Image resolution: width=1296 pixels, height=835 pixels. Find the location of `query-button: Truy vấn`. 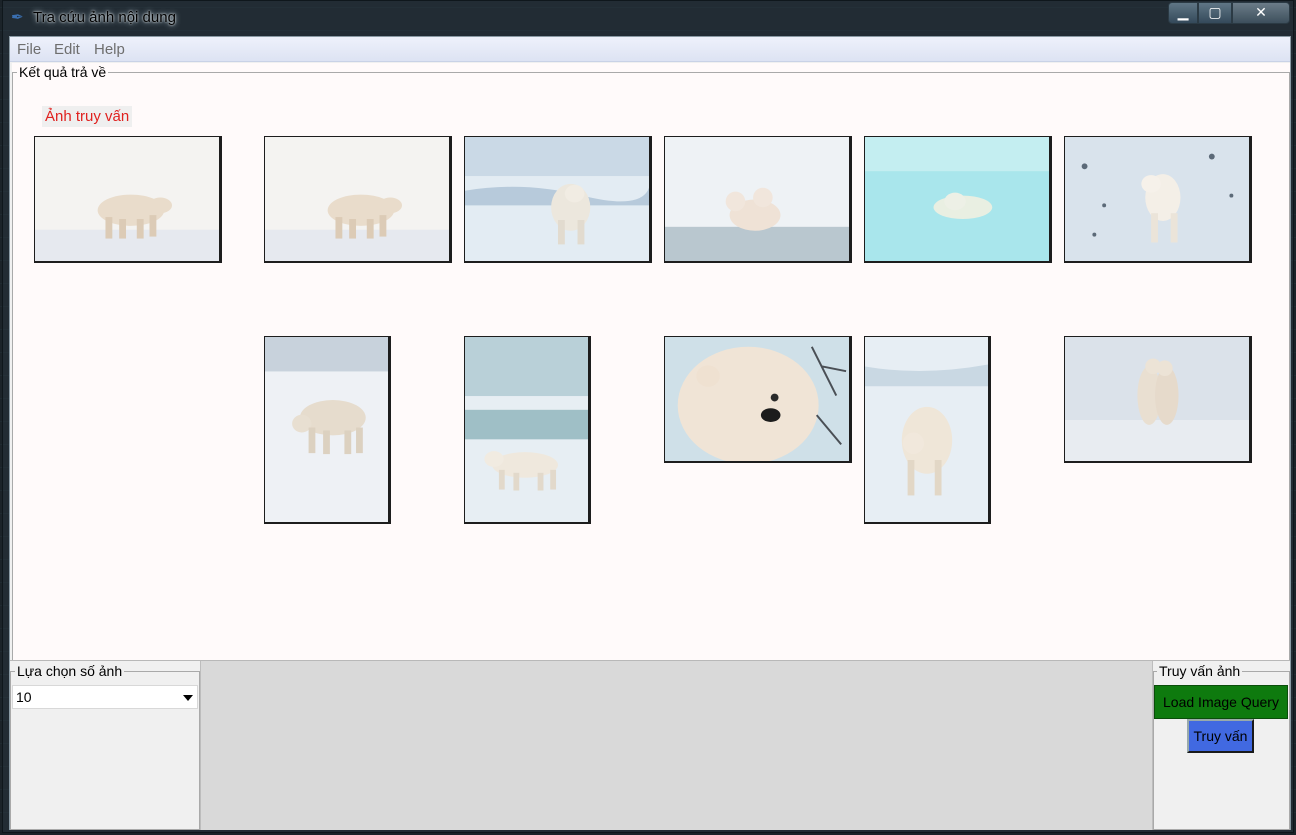

query-button: Truy vấn is located at coordinates (1220, 736).